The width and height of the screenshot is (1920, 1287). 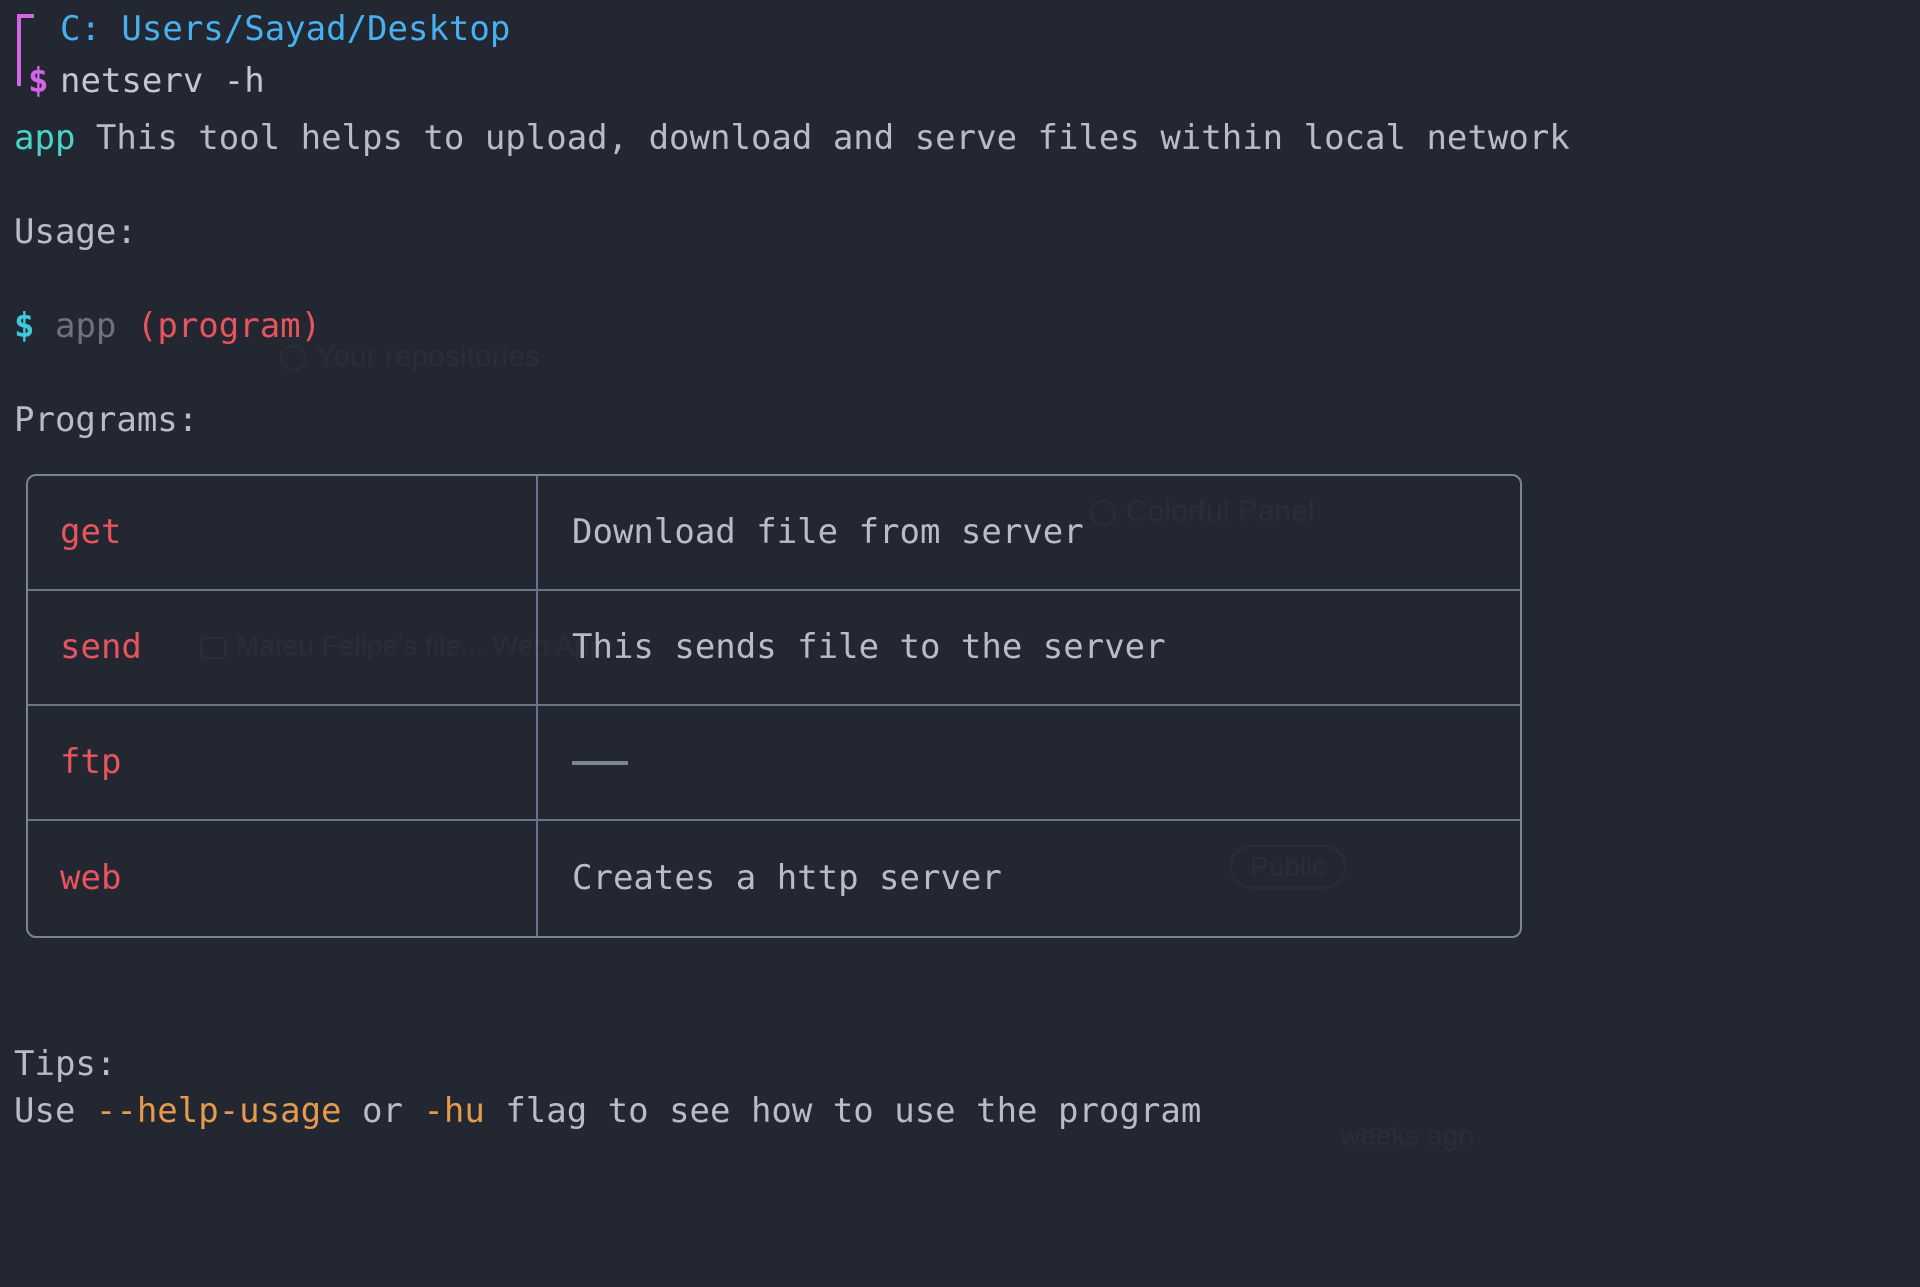 What do you see at coordinates (38, 81) in the screenshot?
I see `prompt-sigil: $` at bounding box center [38, 81].